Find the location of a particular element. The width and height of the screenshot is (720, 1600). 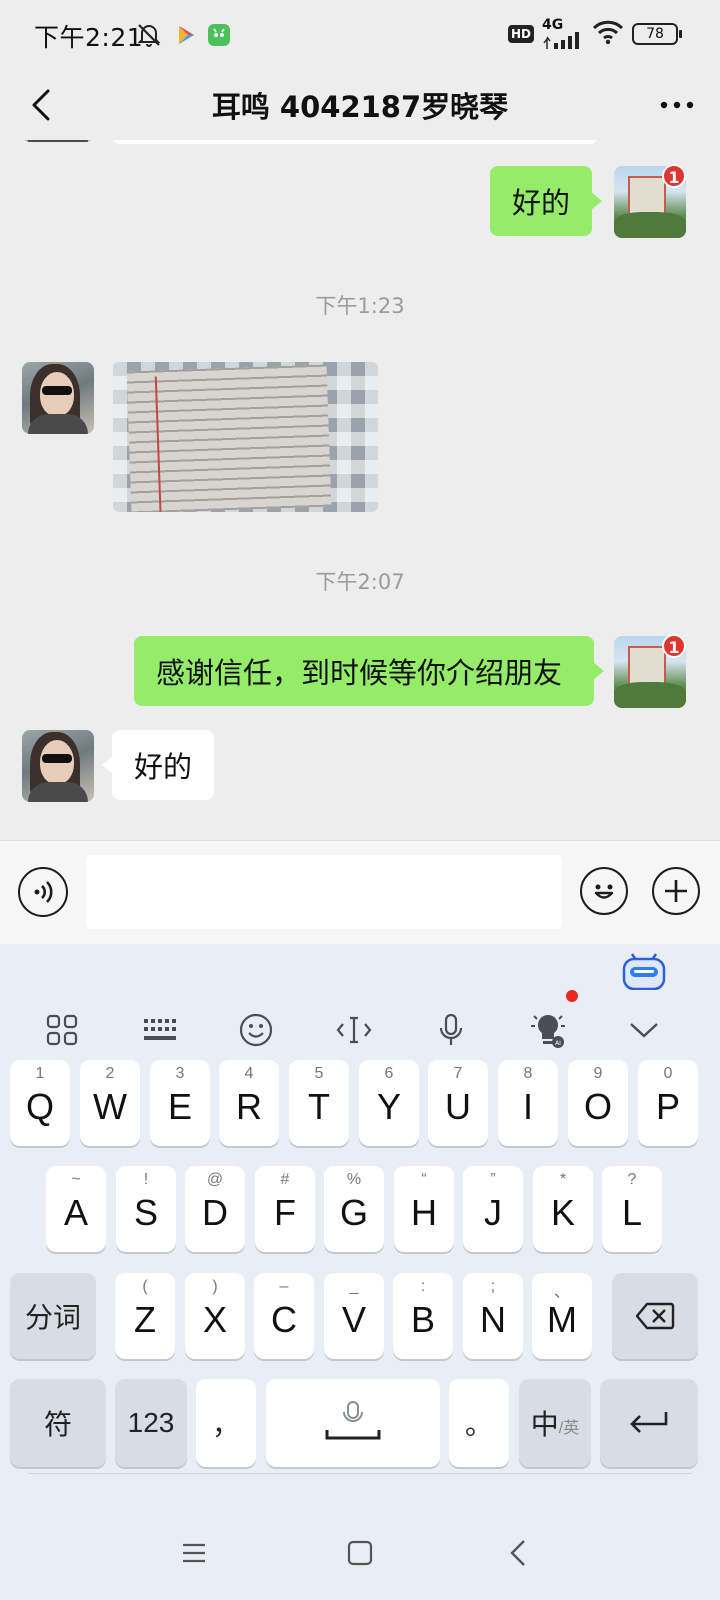

home-square-icon is located at coordinates (360, 1553).